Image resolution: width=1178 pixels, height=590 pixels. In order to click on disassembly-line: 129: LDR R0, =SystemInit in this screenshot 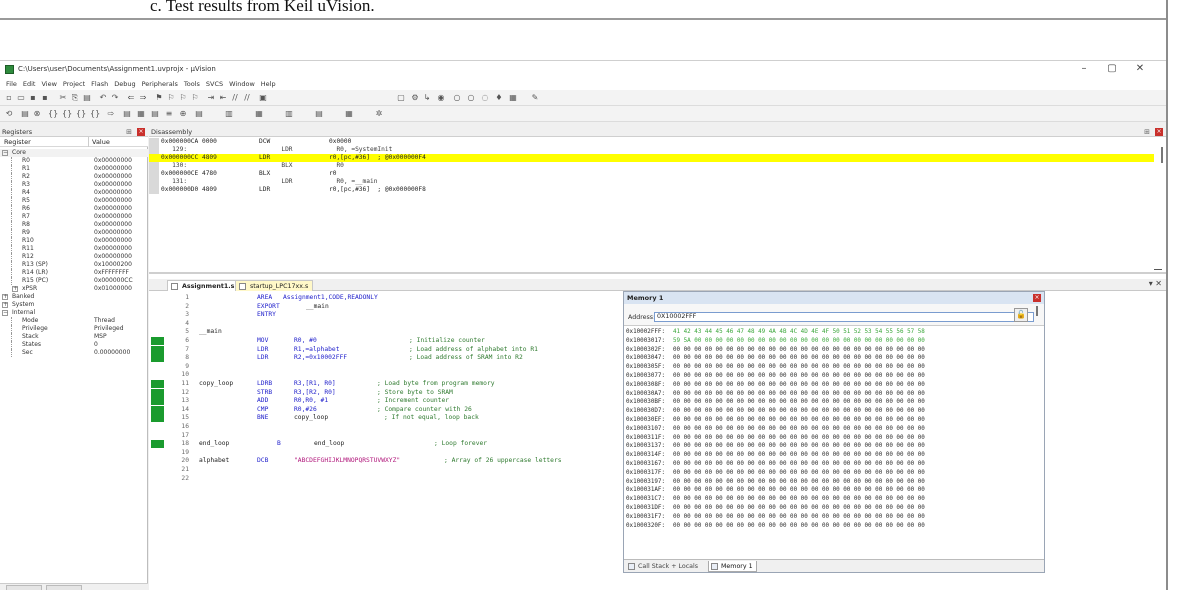, I will do `click(651, 150)`.